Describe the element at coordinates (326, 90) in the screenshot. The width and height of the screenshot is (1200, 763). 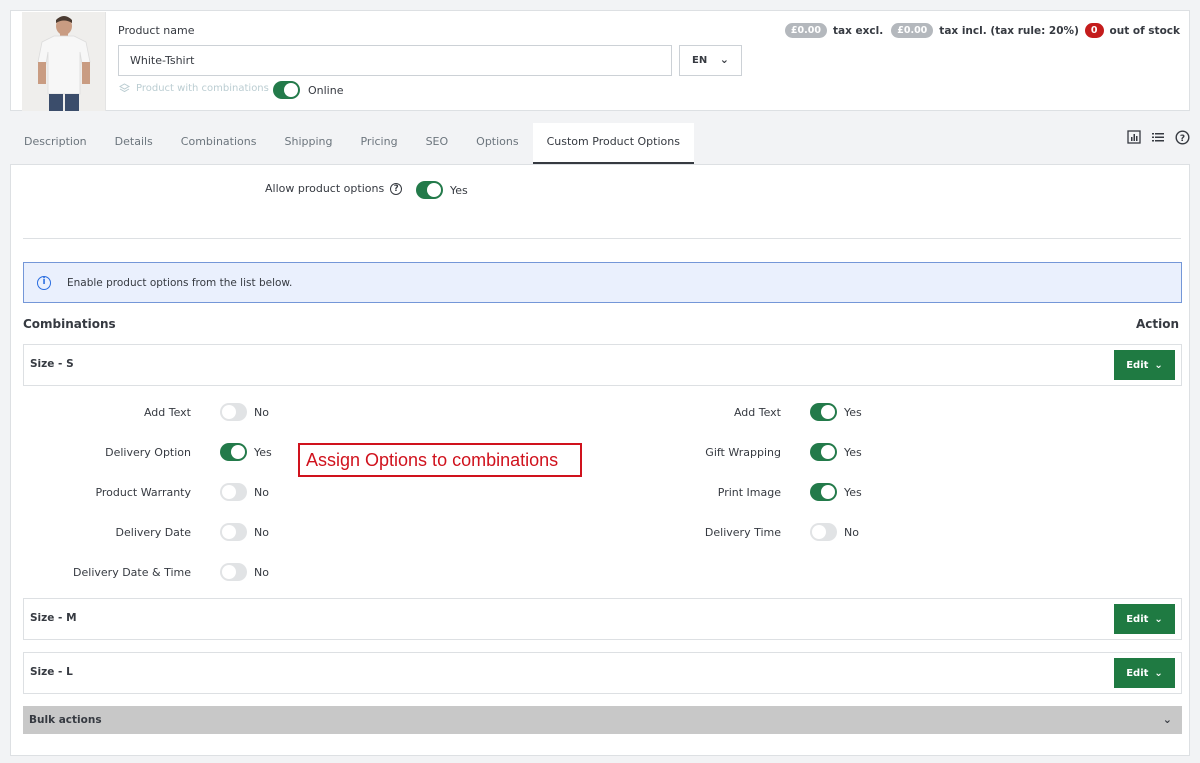
I see `online-label: Online` at that location.